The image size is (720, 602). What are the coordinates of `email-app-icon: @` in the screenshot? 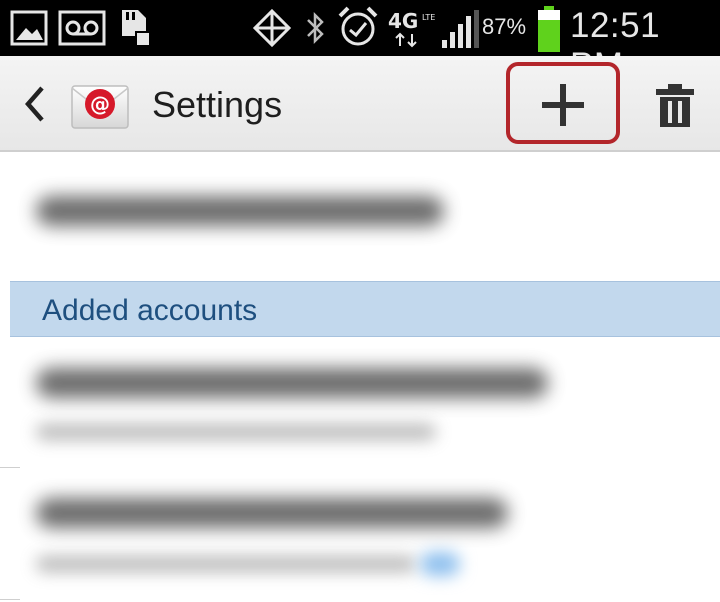 It's located at (100, 107).